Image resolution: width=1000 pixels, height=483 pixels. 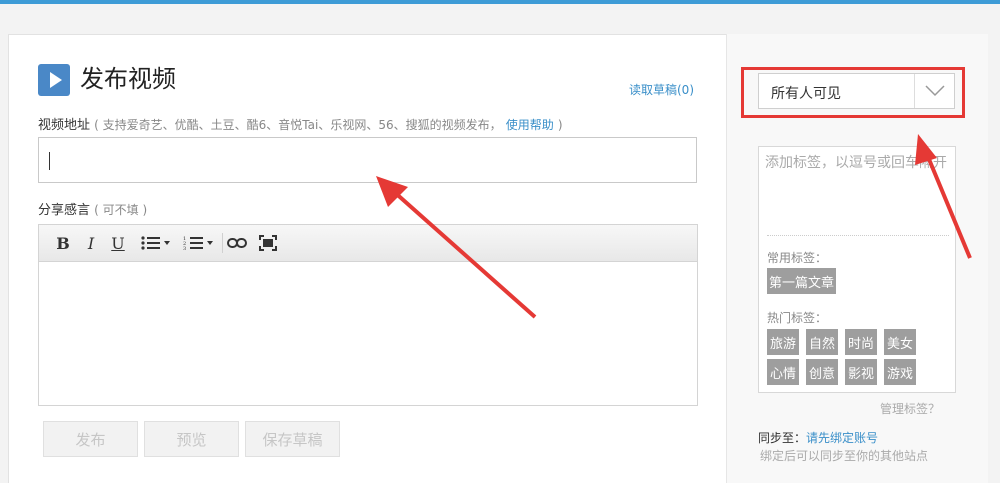 I want to click on video-url-label: 视频地址, so click(x=64, y=125).